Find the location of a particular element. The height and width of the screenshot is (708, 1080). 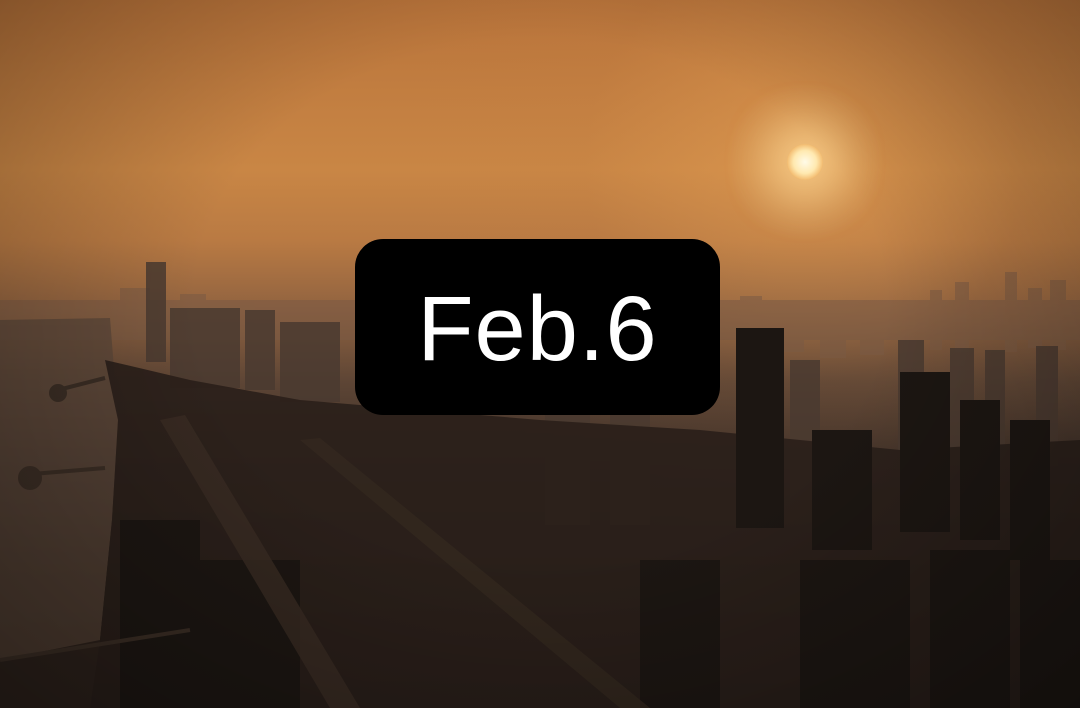

date-label: Feb.6 is located at coordinates (537, 329).